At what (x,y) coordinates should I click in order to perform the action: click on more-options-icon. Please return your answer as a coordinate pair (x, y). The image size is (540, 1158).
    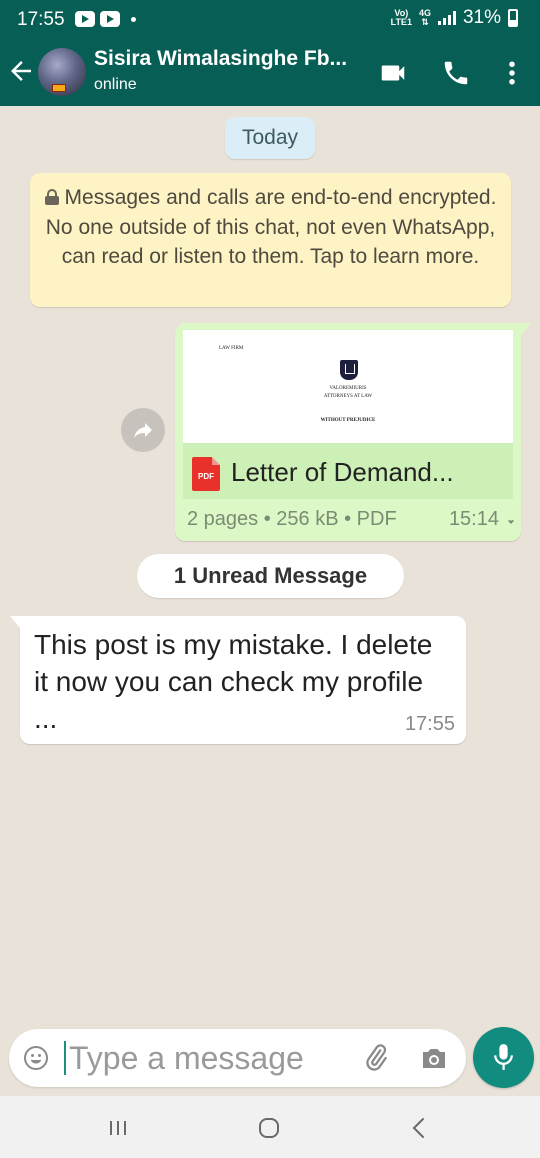
    Looking at the image, I should click on (512, 73).